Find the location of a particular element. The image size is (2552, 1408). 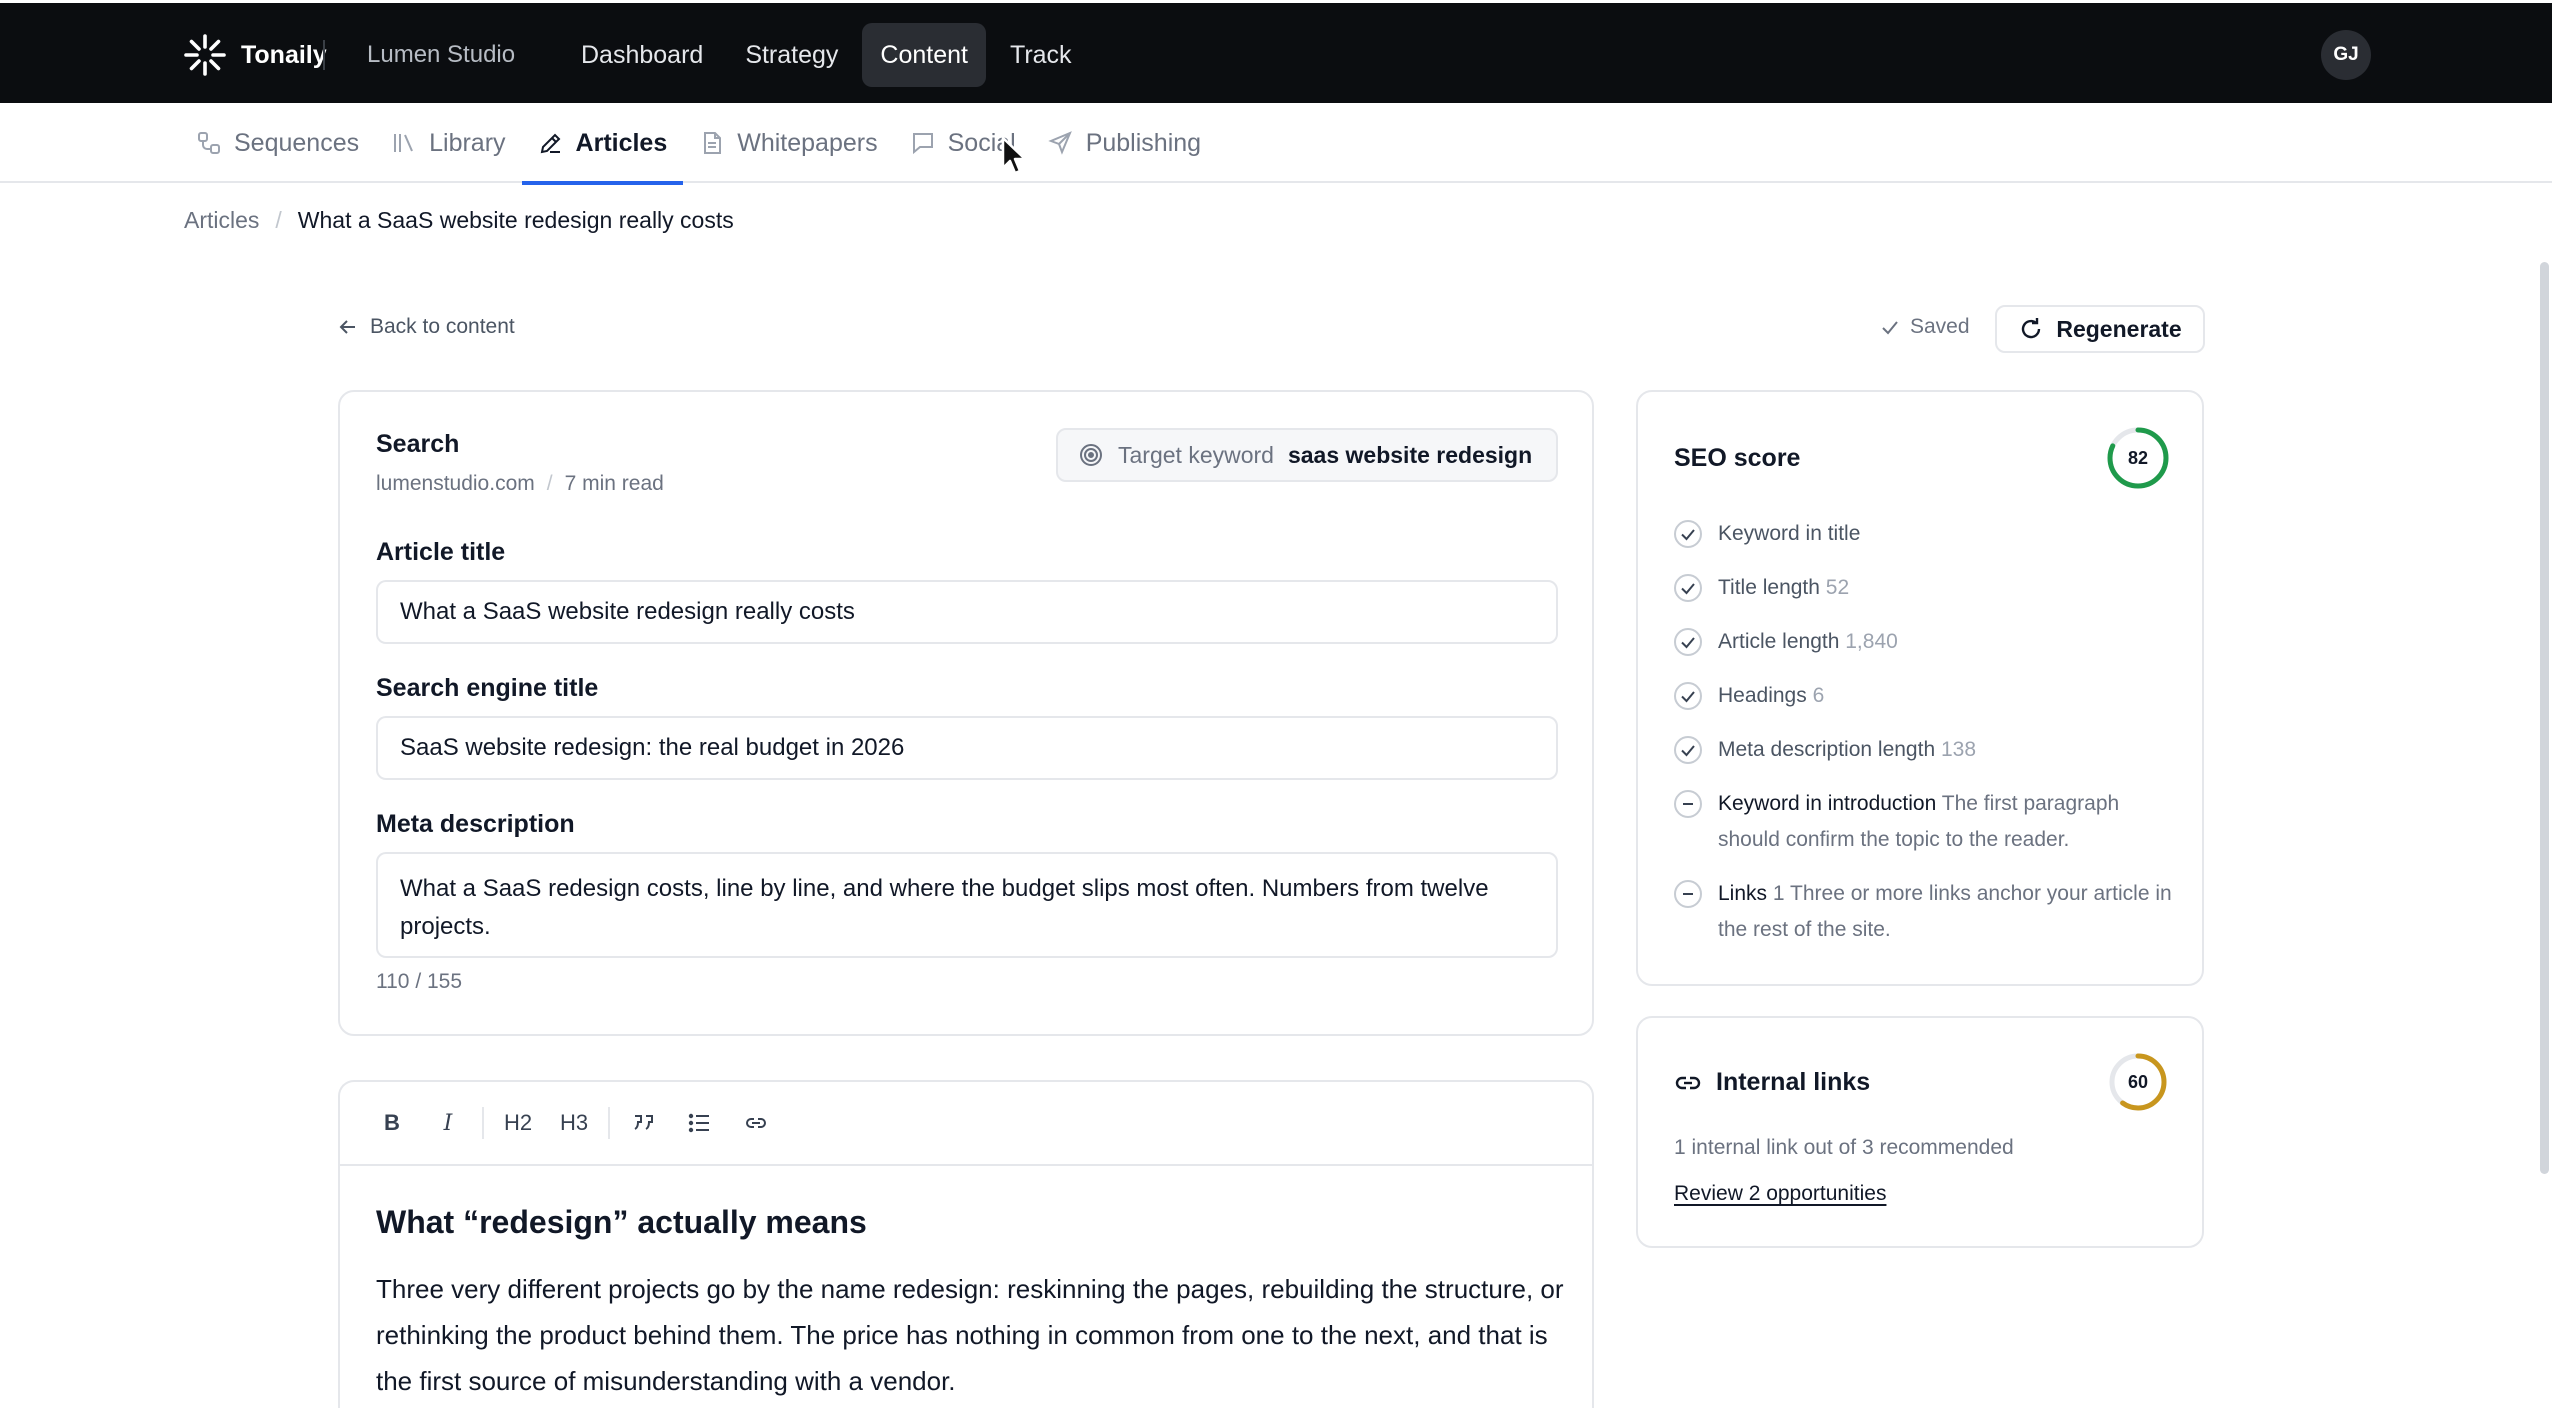

source-type: Search is located at coordinates (418, 444).